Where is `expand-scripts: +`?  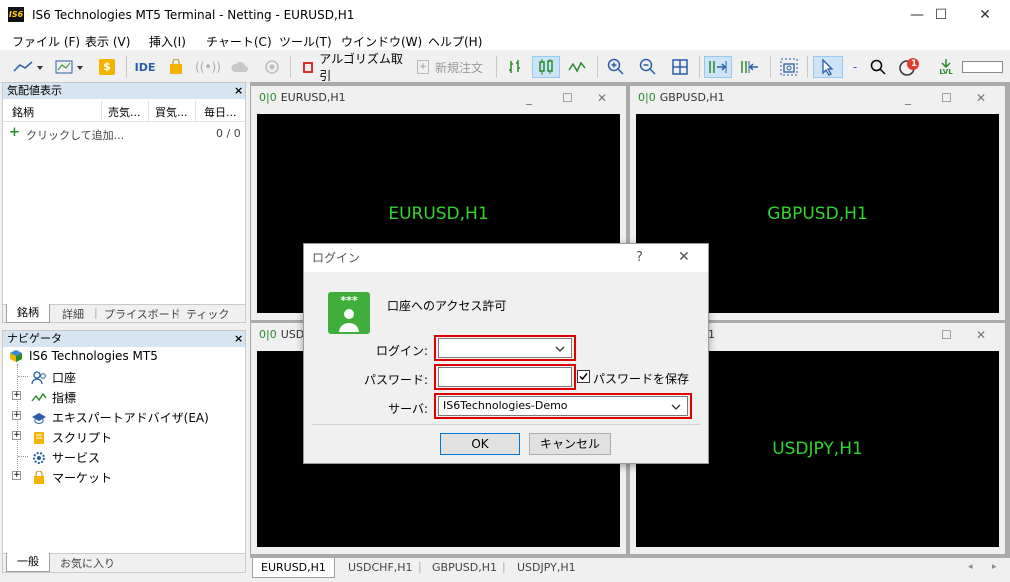 expand-scripts: + is located at coordinates (16, 435).